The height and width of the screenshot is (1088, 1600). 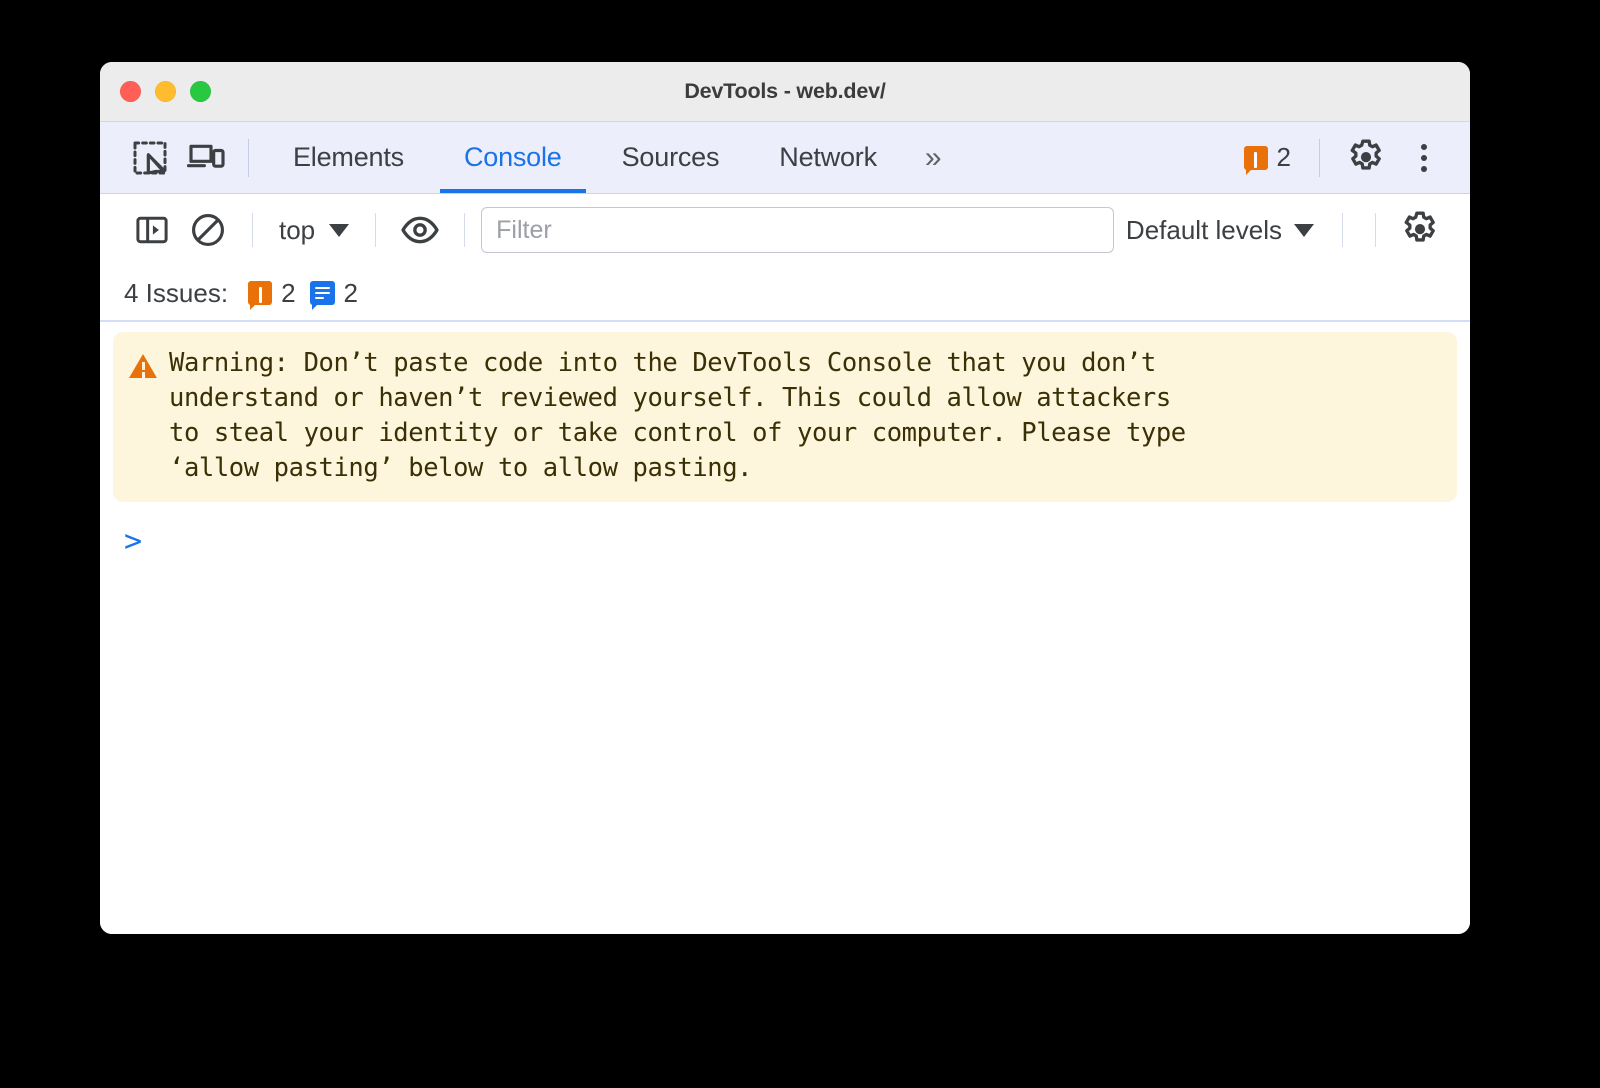 What do you see at coordinates (1424, 158) in the screenshot?
I see `kebab-menu-icon` at bounding box center [1424, 158].